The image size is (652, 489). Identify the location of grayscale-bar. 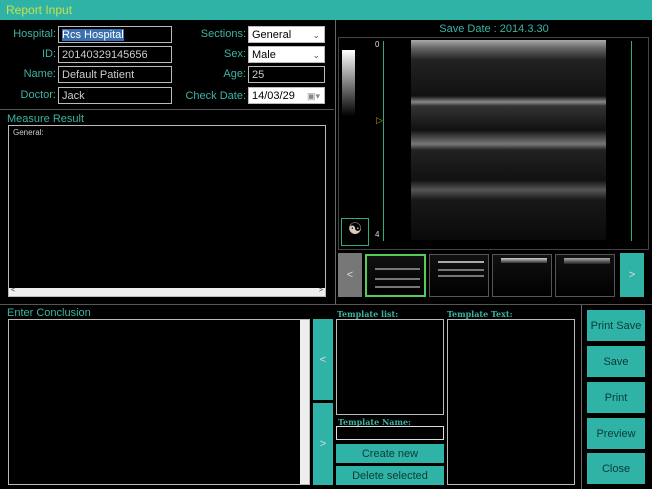
(348, 83).